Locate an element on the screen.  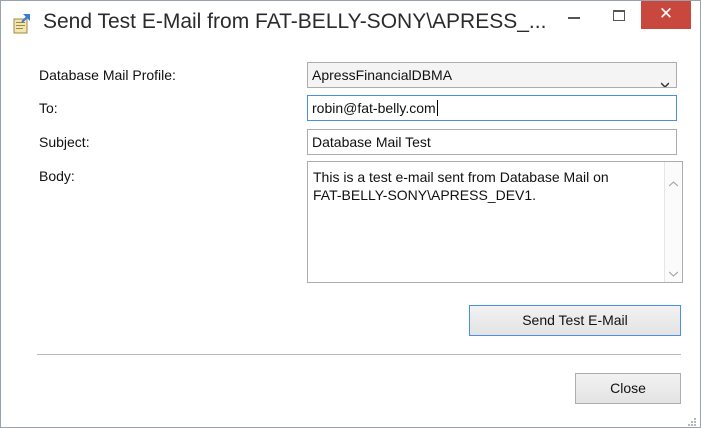
subject-field: Database Mail Test is located at coordinates (492, 142).